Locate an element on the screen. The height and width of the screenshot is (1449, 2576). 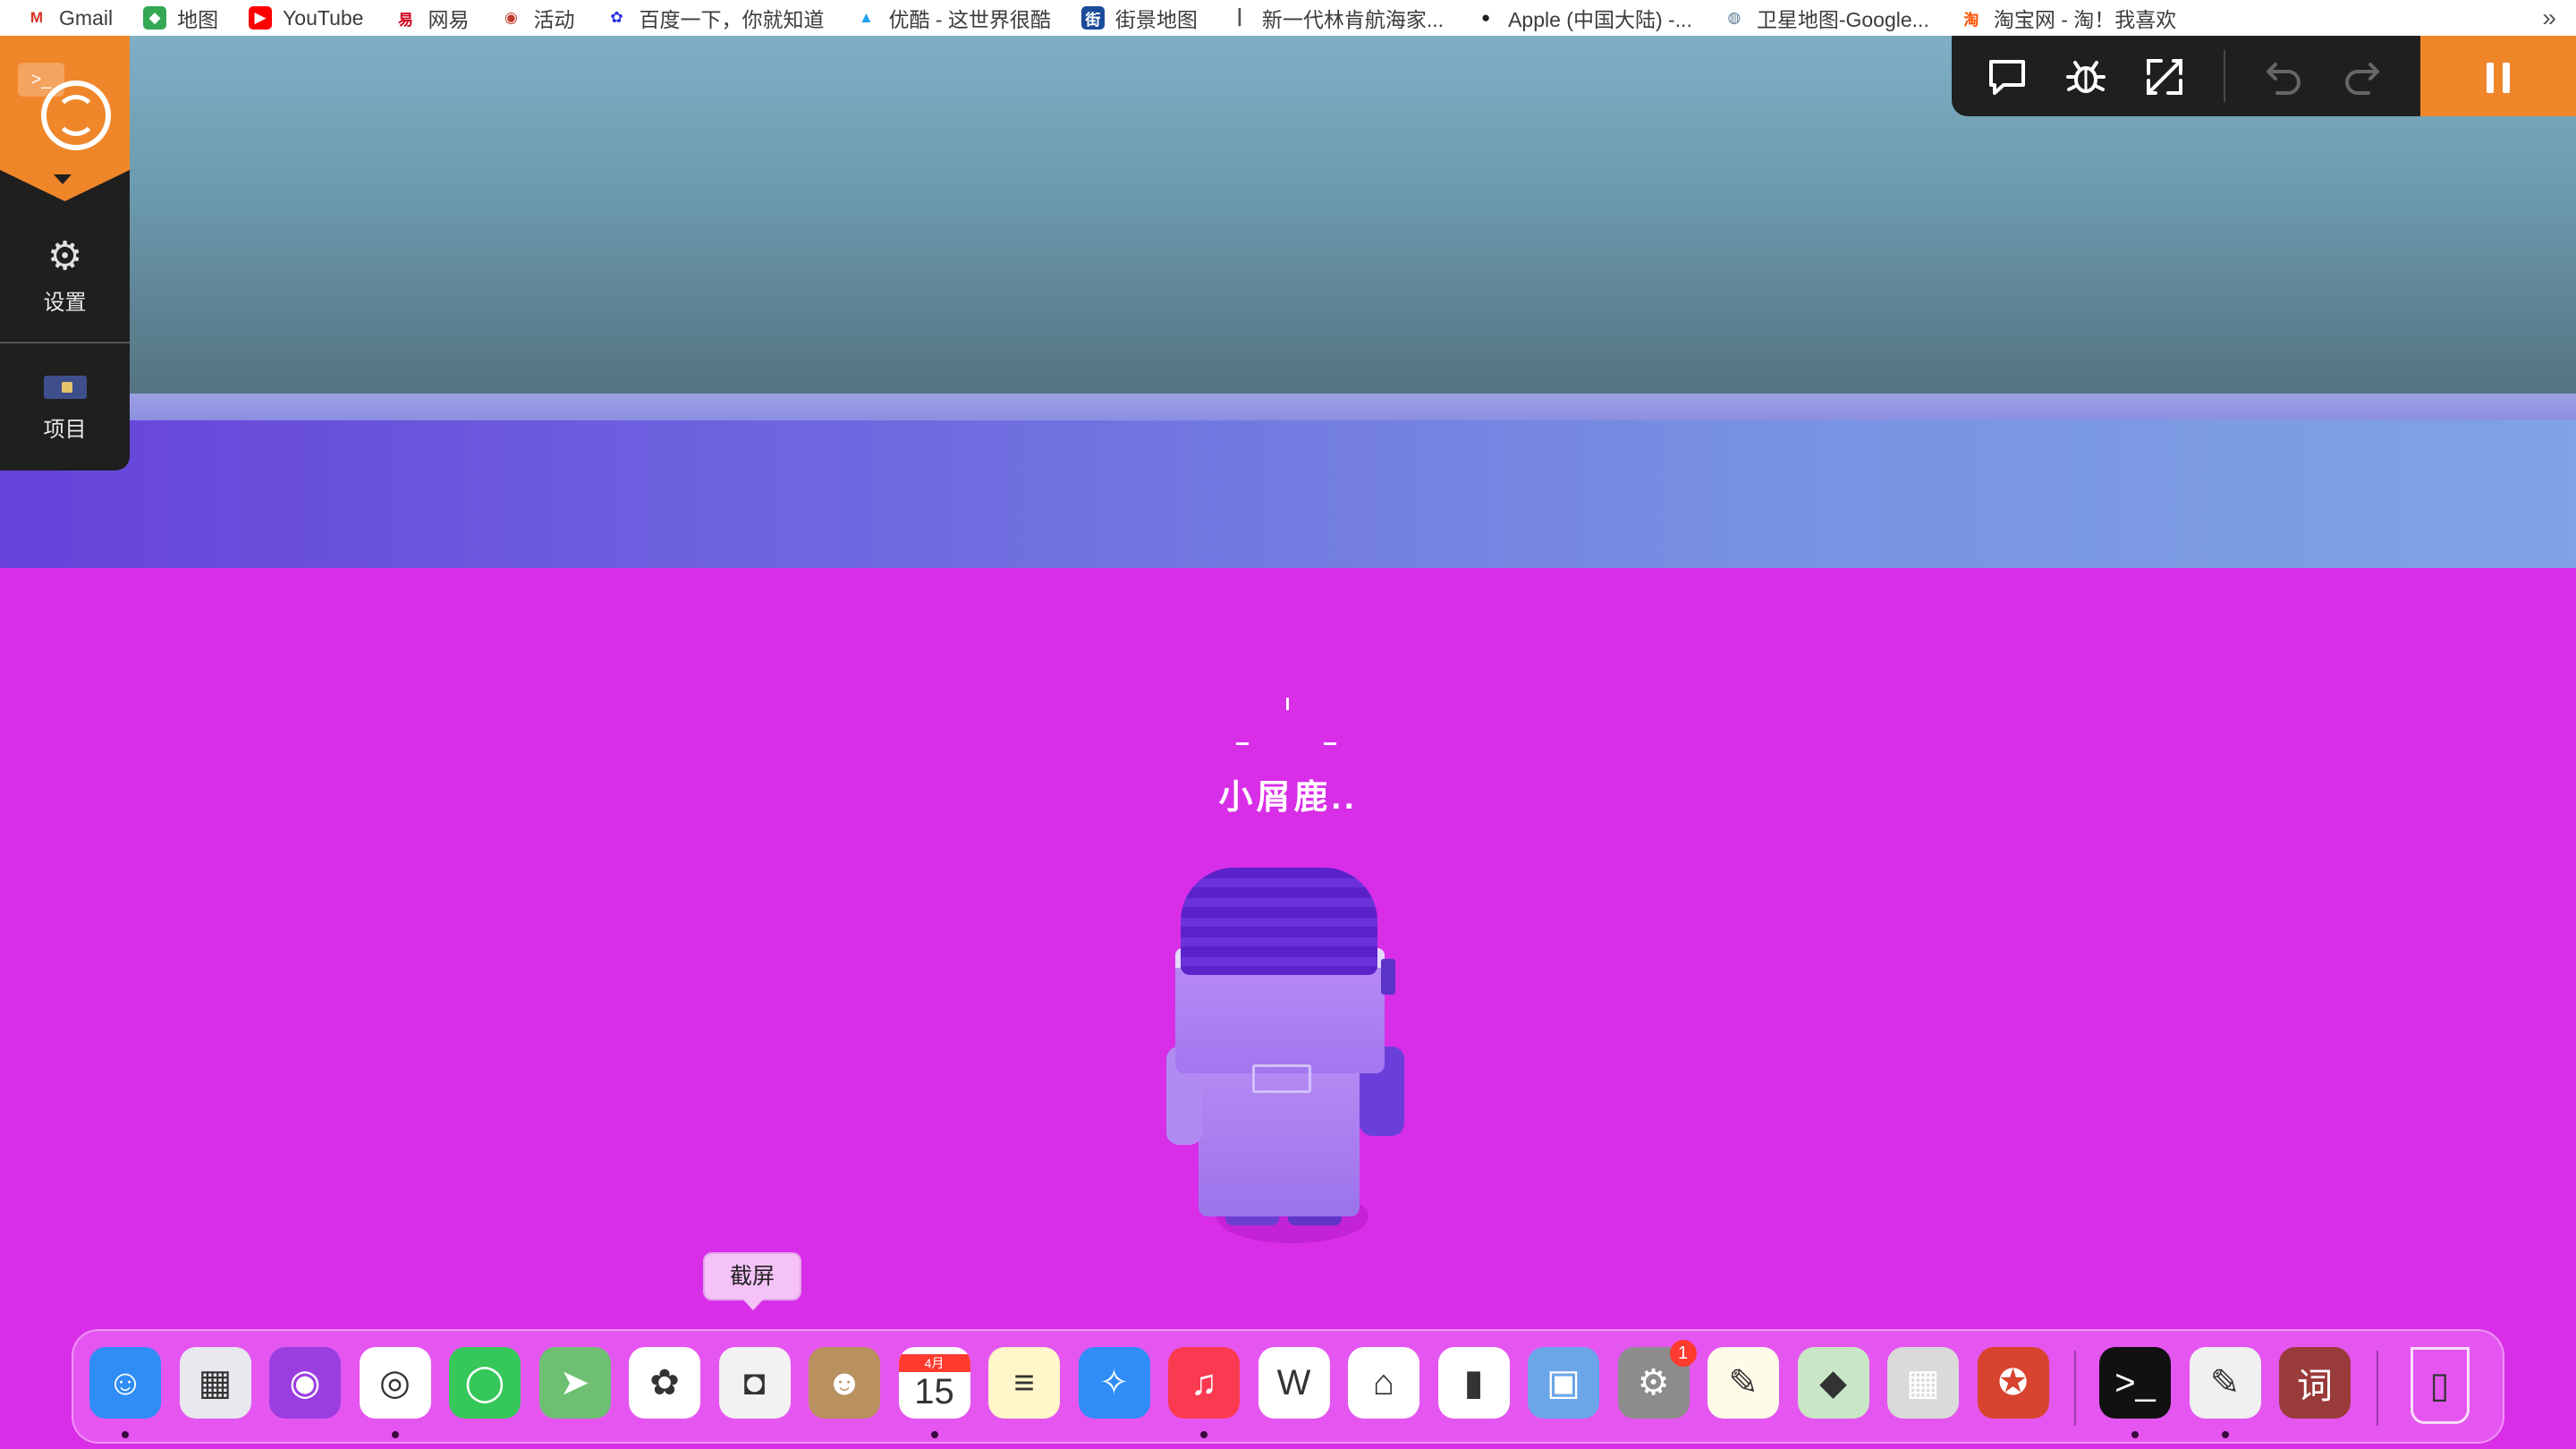
bookmark-youku: ▲ 优酷 - 这世界很酷 is located at coordinates (952, 18).